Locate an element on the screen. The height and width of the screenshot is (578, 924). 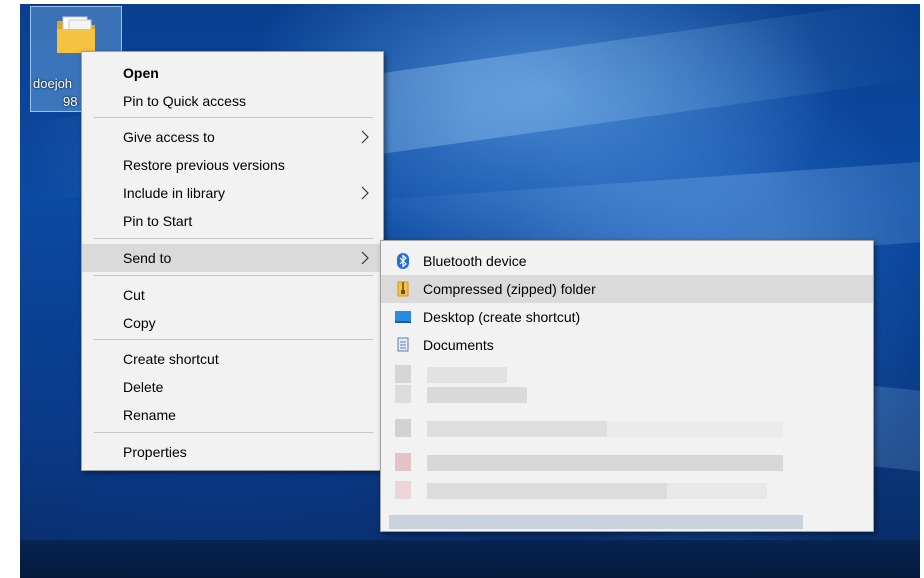
menu-item-rename: Rename is located at coordinates (232, 415).